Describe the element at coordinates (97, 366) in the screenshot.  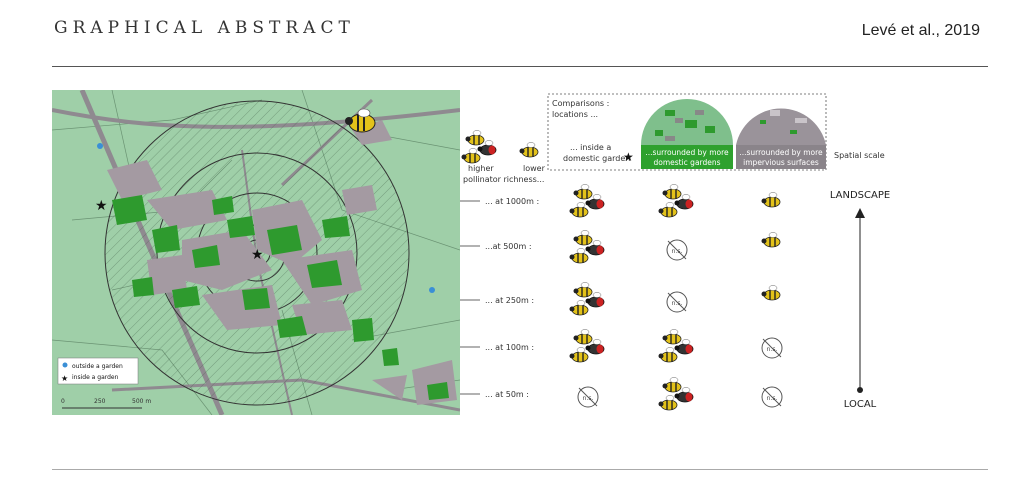
I see `legend-outside: outside a garden` at that location.